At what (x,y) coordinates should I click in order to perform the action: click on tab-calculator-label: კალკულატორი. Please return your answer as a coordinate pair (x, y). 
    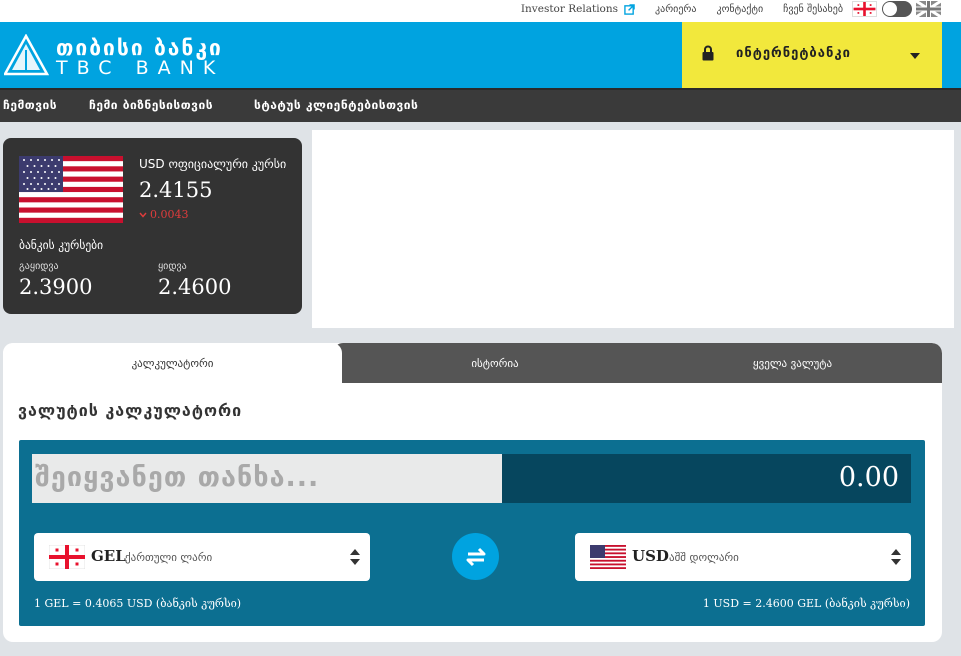
    Looking at the image, I should click on (172, 363).